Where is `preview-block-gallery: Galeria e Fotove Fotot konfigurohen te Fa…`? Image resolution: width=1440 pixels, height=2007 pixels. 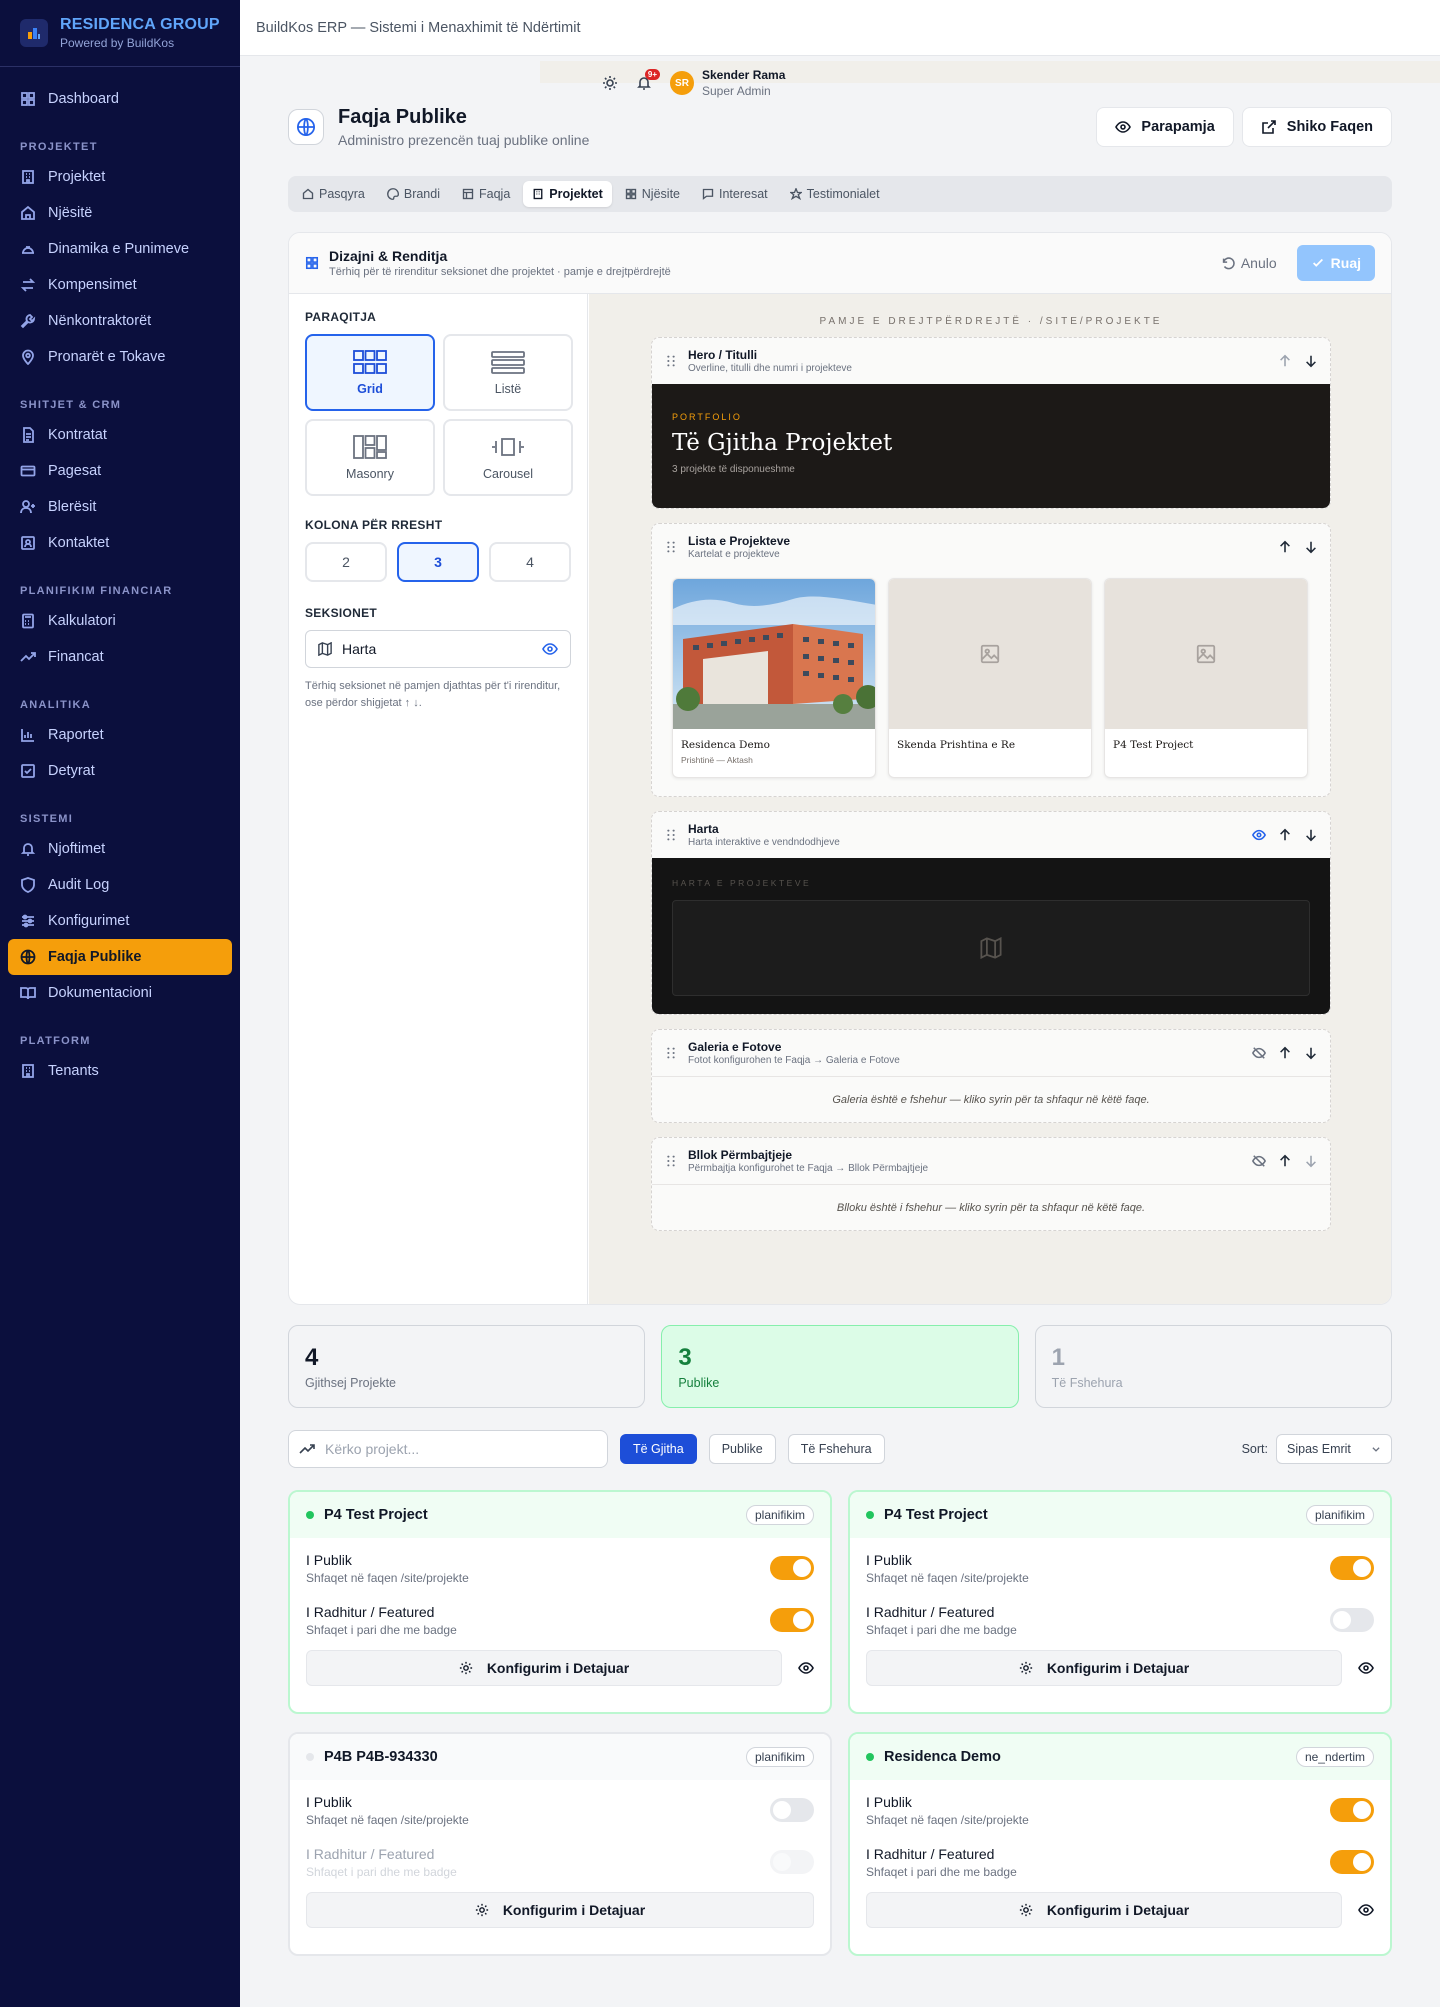 preview-block-gallery: Galeria e Fotove Fotot konfigurohen te Fa… is located at coordinates (991, 1076).